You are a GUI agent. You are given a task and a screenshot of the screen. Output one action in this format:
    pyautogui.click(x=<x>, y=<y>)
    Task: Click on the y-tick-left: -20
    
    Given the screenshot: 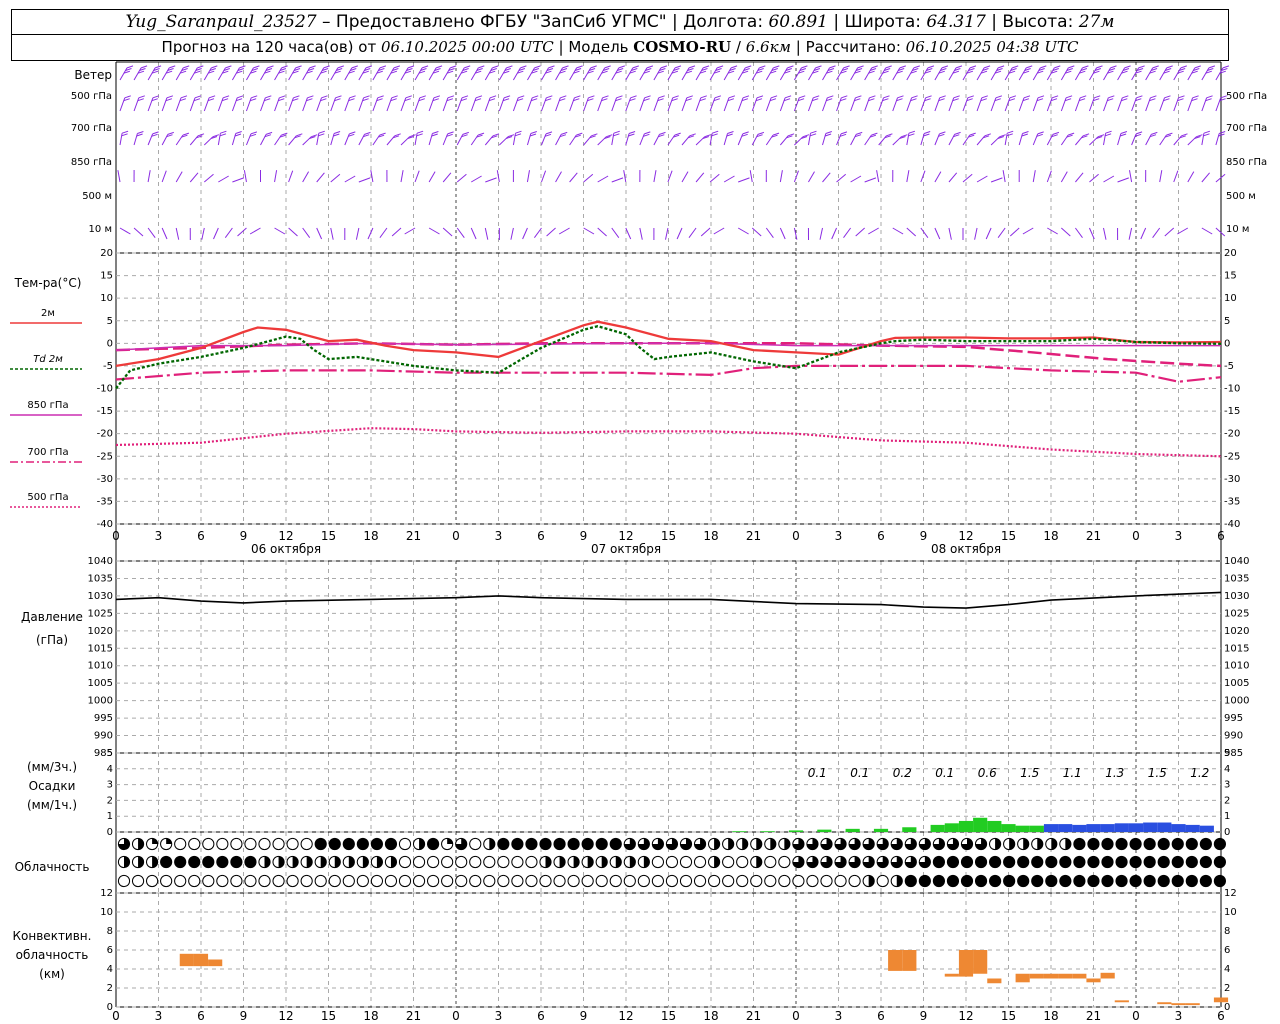 What is the action you would take?
    pyautogui.click(x=105, y=434)
    